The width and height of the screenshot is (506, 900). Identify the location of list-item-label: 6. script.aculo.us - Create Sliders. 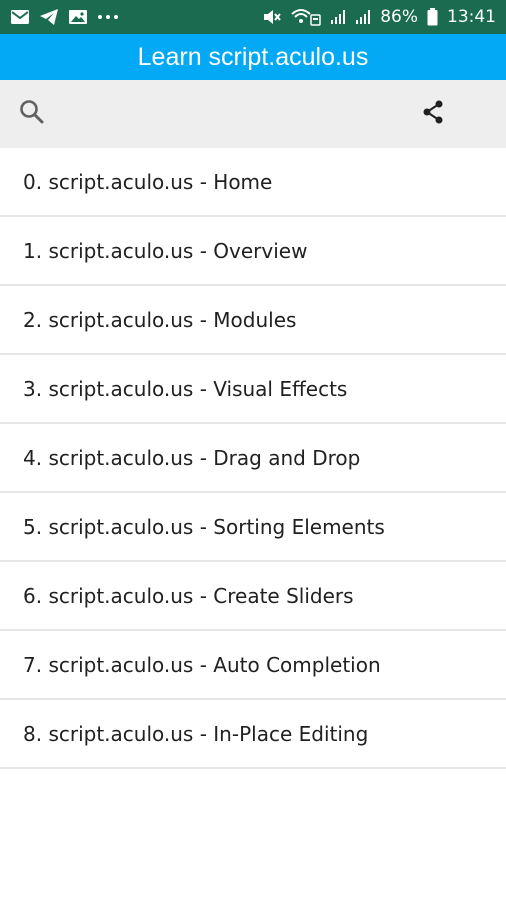
(188, 595).